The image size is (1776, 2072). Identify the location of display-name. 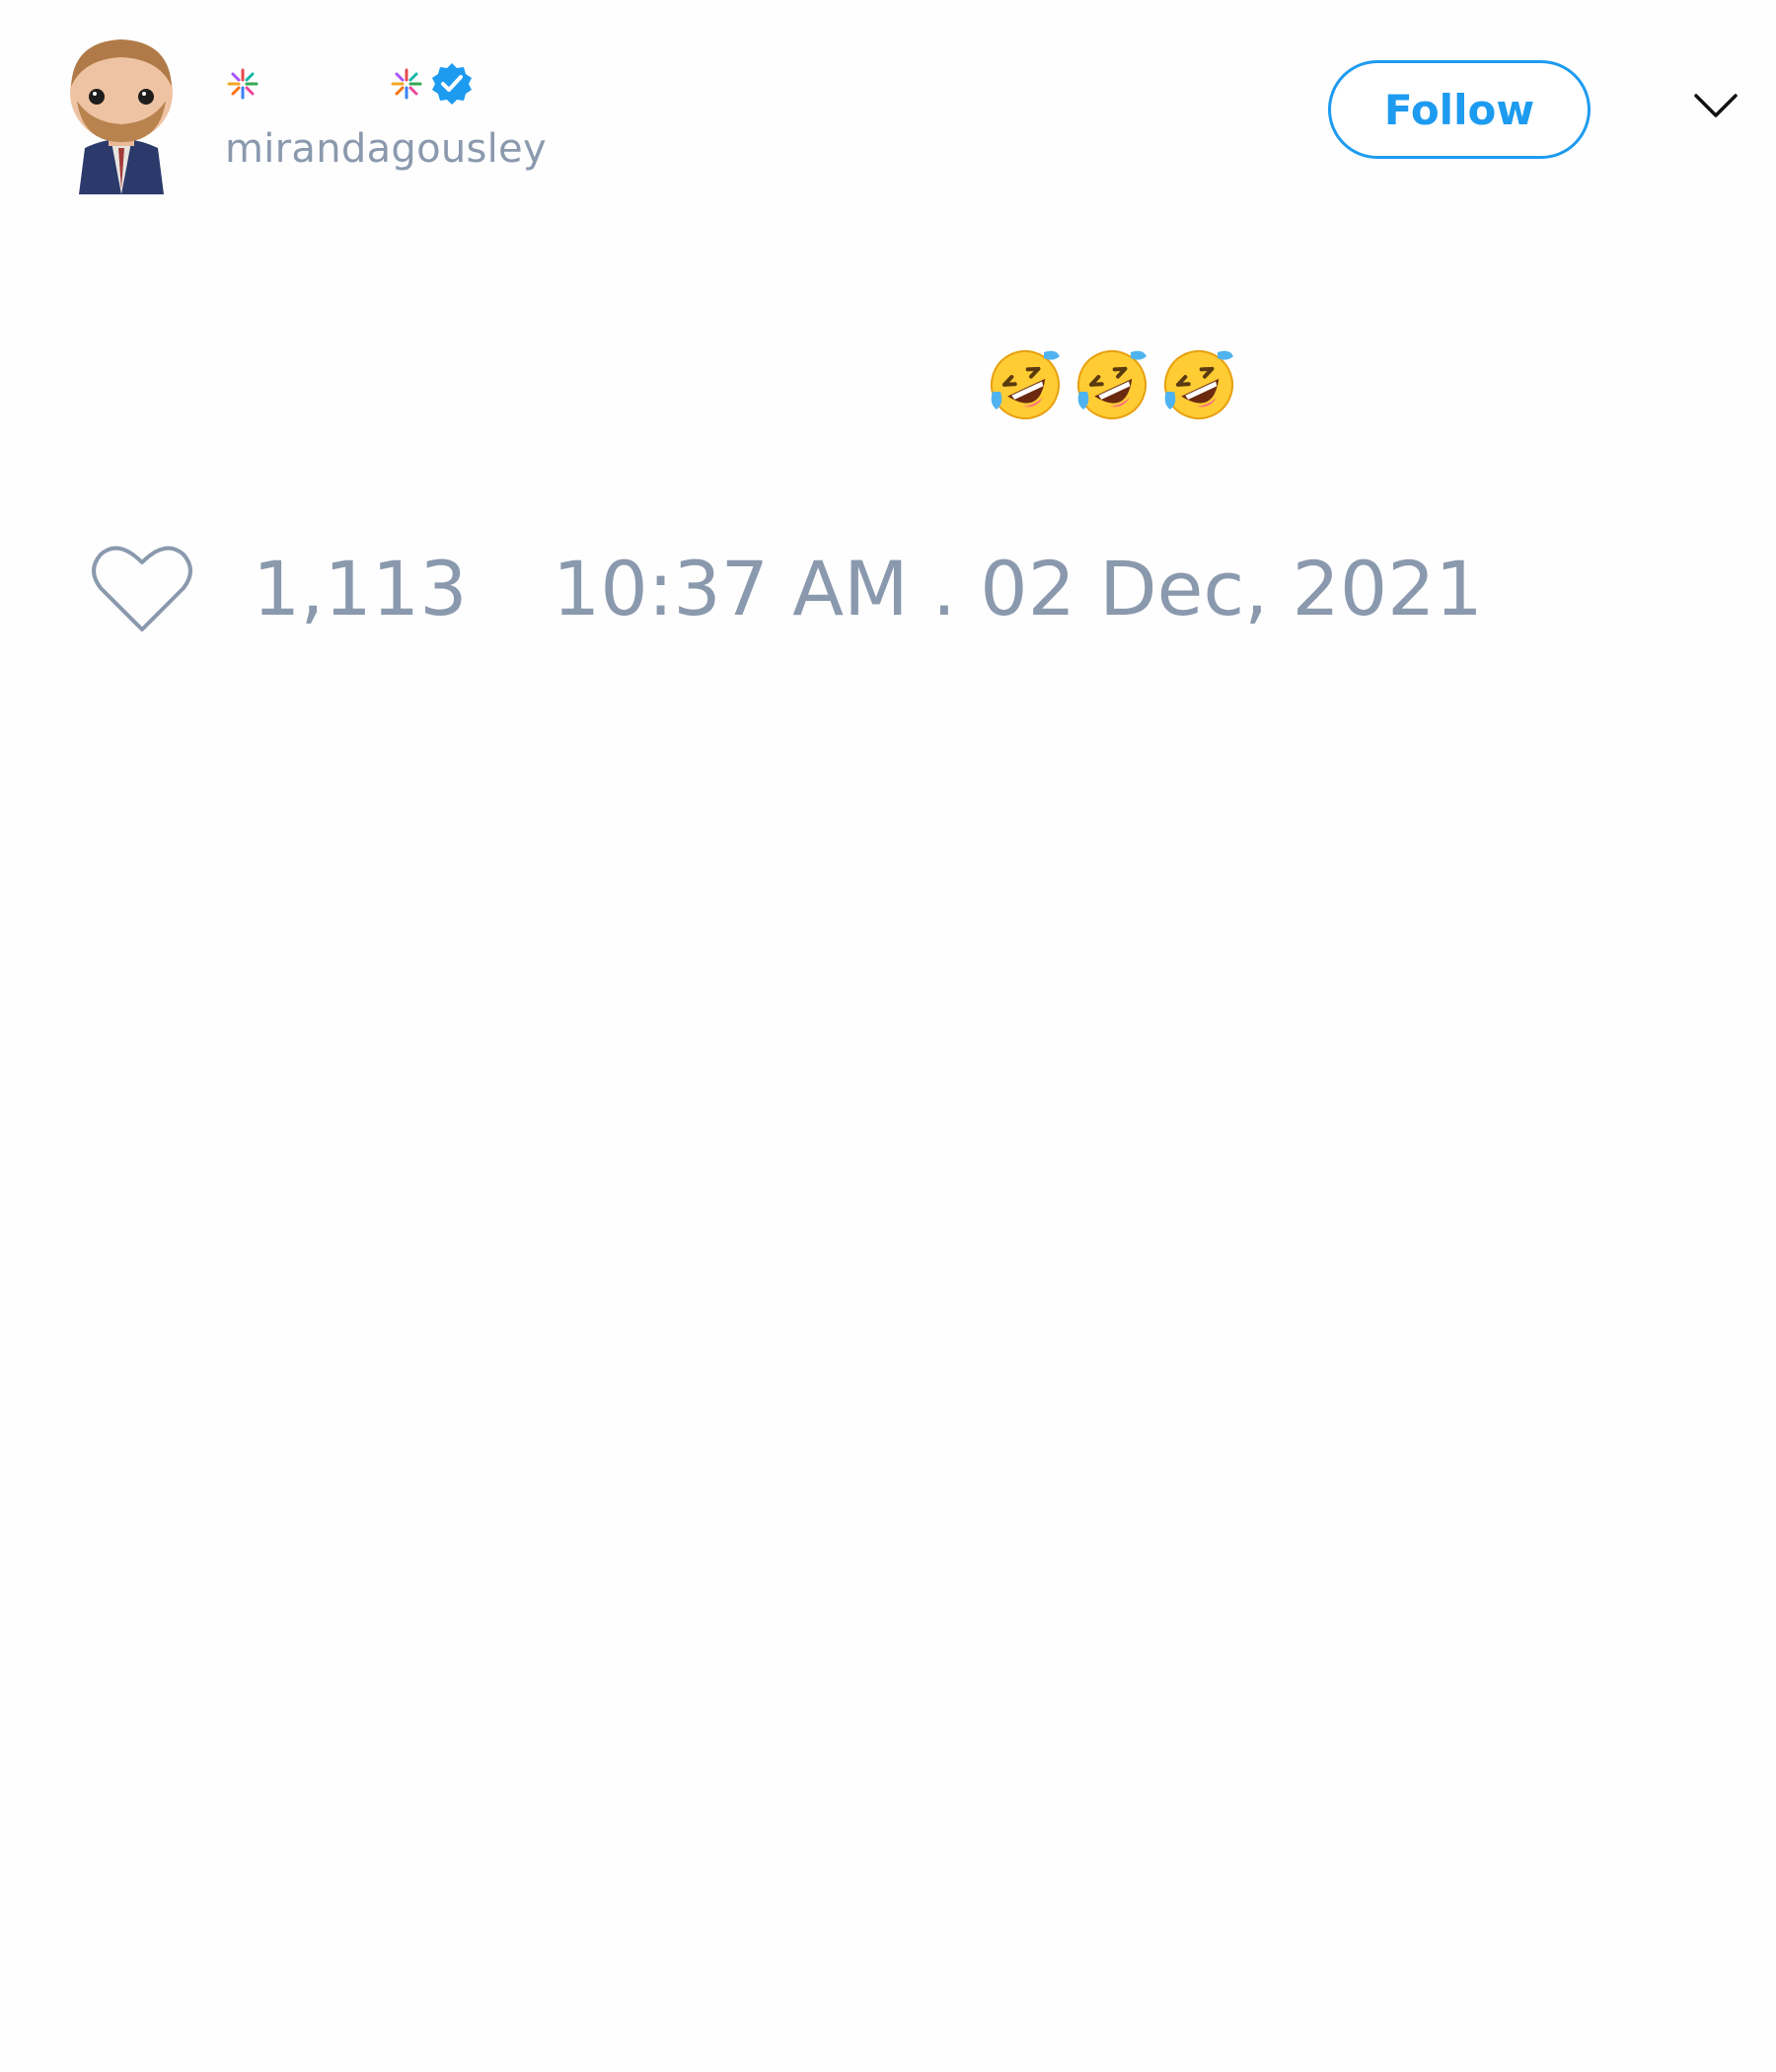
(351, 84).